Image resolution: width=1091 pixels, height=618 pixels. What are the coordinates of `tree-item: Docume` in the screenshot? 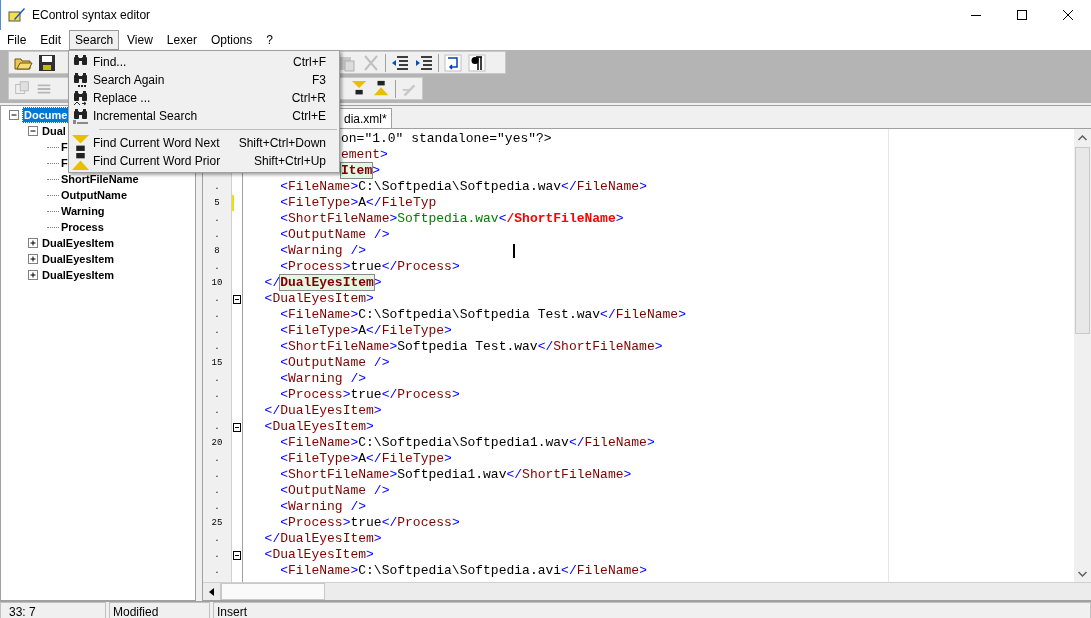 It's located at (46, 115).